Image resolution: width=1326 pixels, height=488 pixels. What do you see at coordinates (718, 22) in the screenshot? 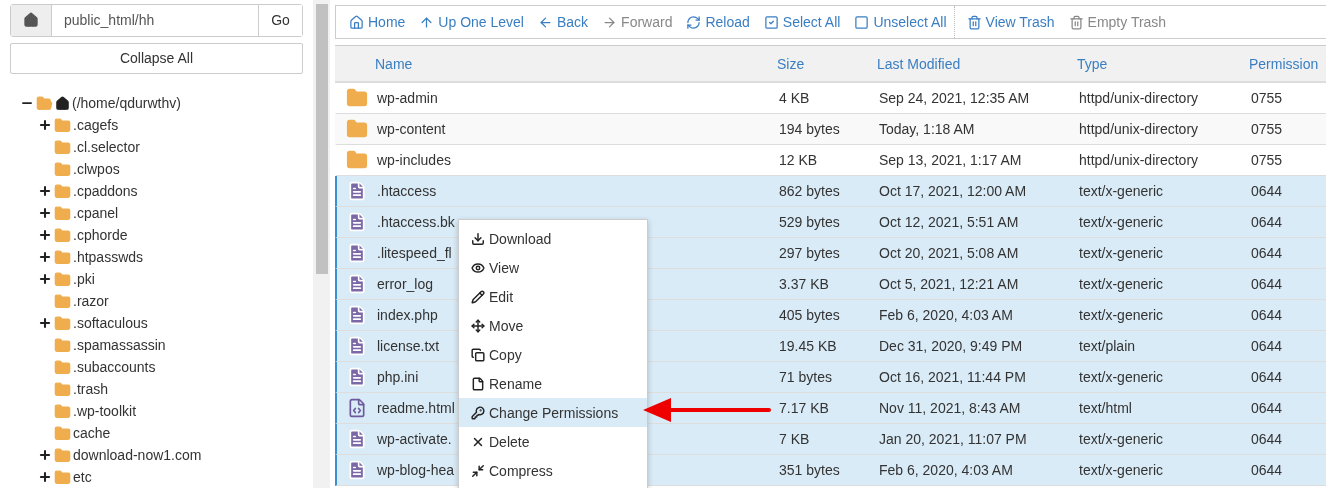
I see `toolbar-button: Reload` at bounding box center [718, 22].